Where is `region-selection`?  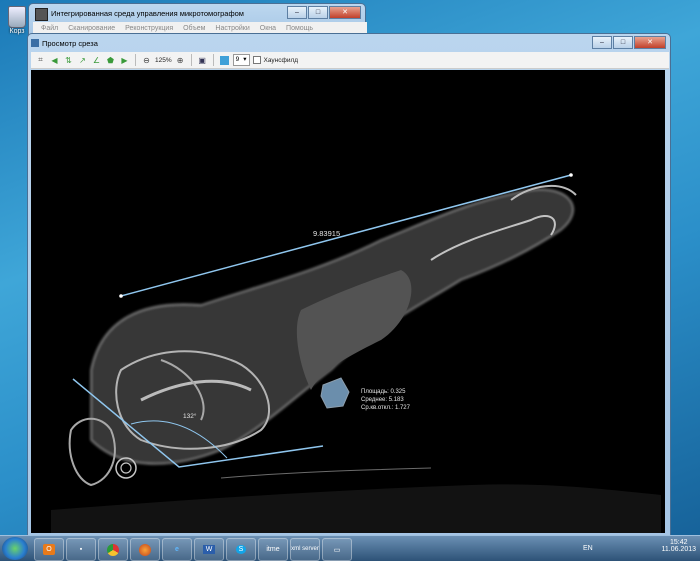
region-selection is located at coordinates (335, 393).